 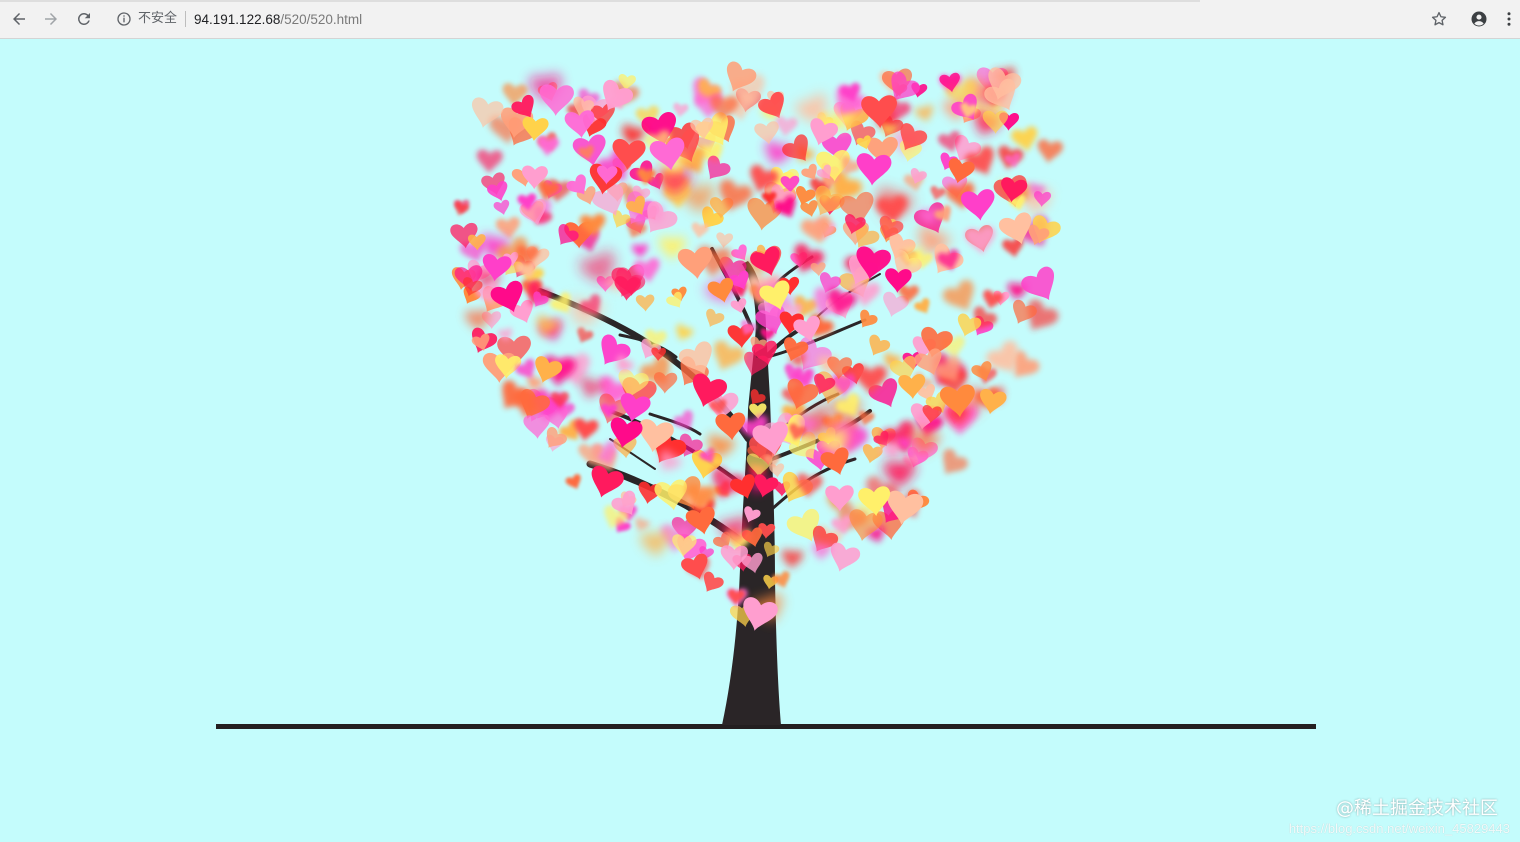 I want to click on url-host: 94.191.122.68, so click(x=237, y=19).